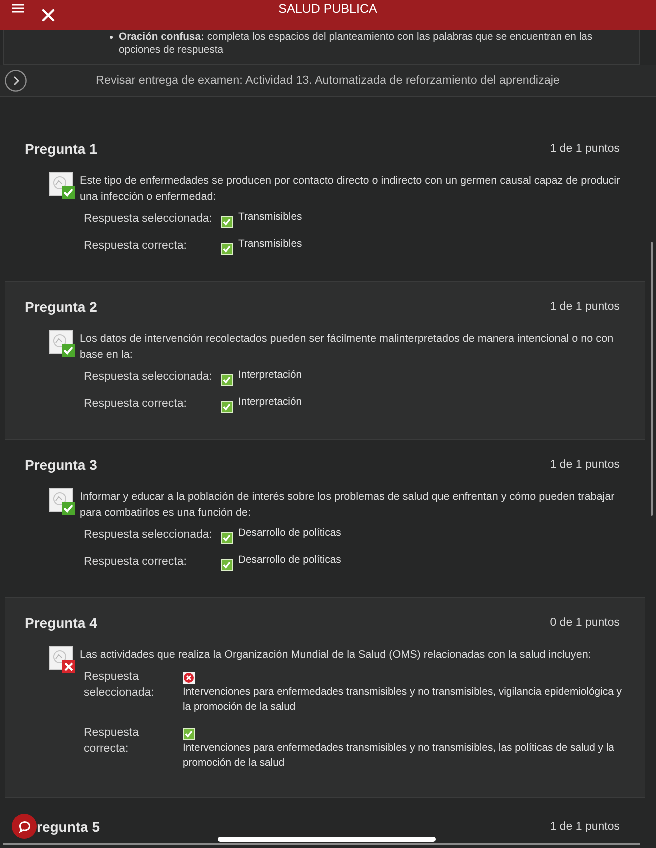 This screenshot has width=656, height=848. What do you see at coordinates (68, 827) in the screenshot?
I see `question-title: regunta 5` at bounding box center [68, 827].